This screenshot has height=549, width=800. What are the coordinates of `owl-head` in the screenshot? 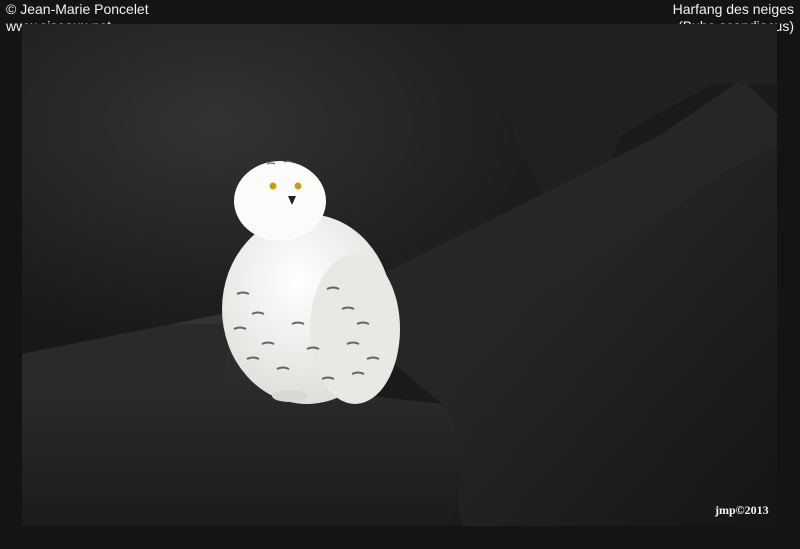 It's located at (280, 201).